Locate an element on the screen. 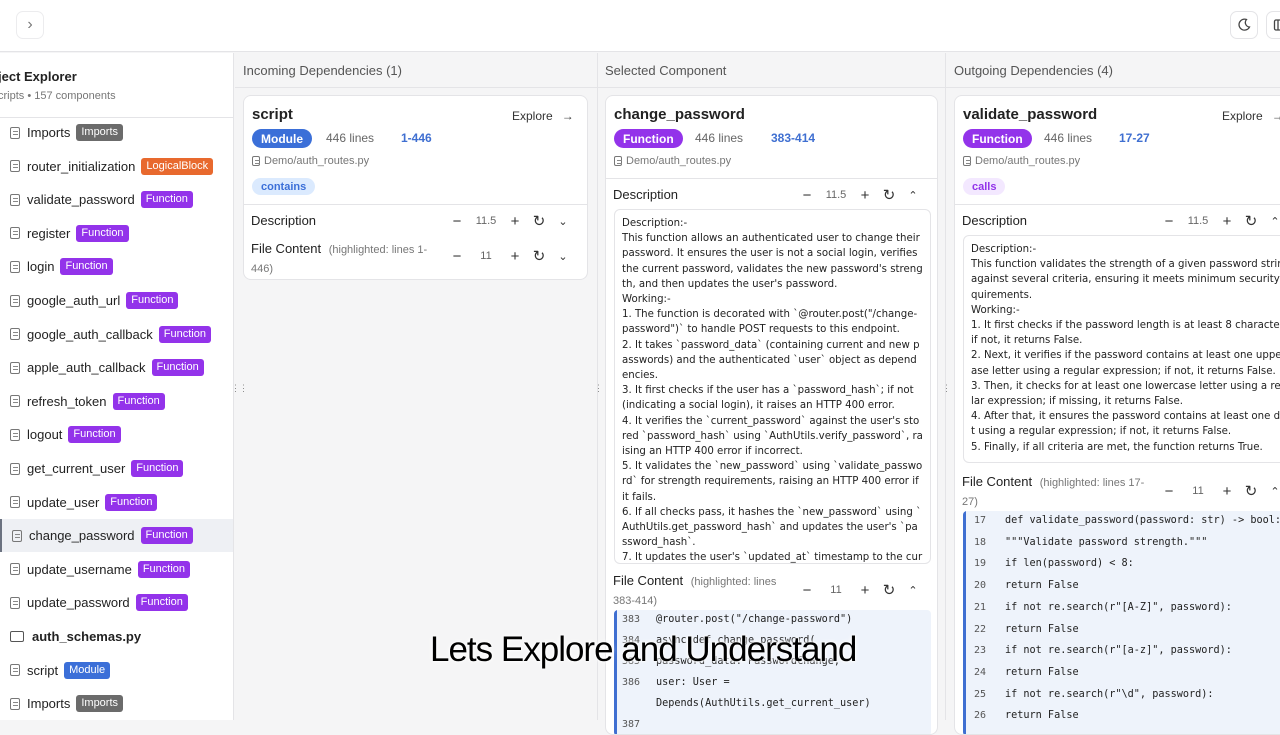 The height and width of the screenshot is (735, 1280). incoming-column-header: Incoming Dependencies (1) is located at coordinates (416, 70).